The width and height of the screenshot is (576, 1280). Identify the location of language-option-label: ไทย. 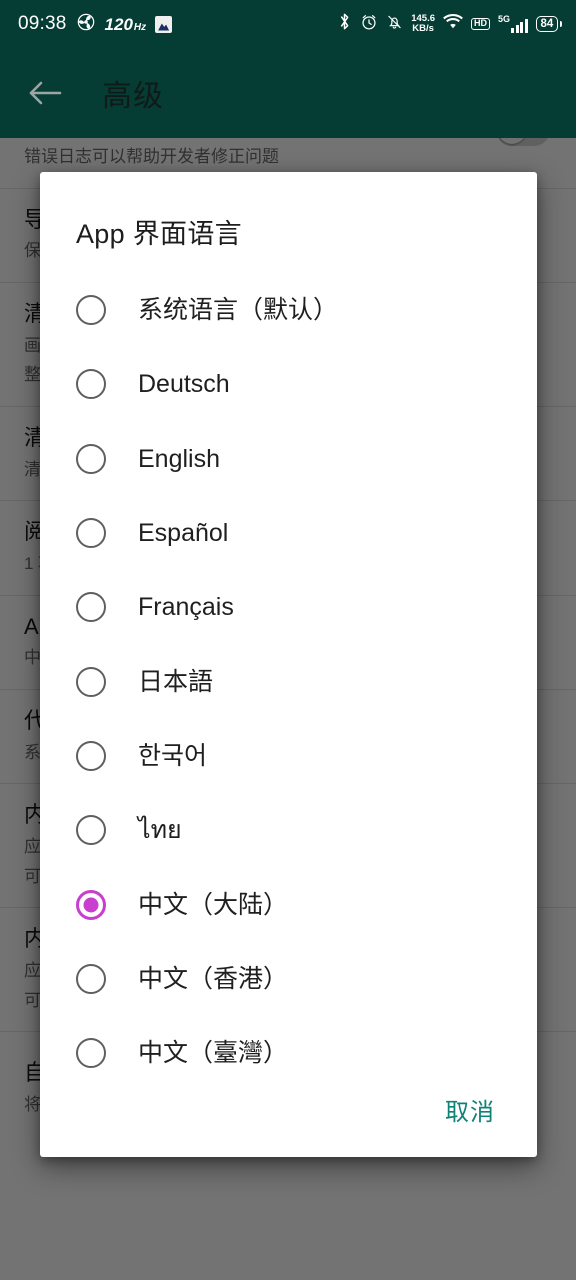
(160, 830).